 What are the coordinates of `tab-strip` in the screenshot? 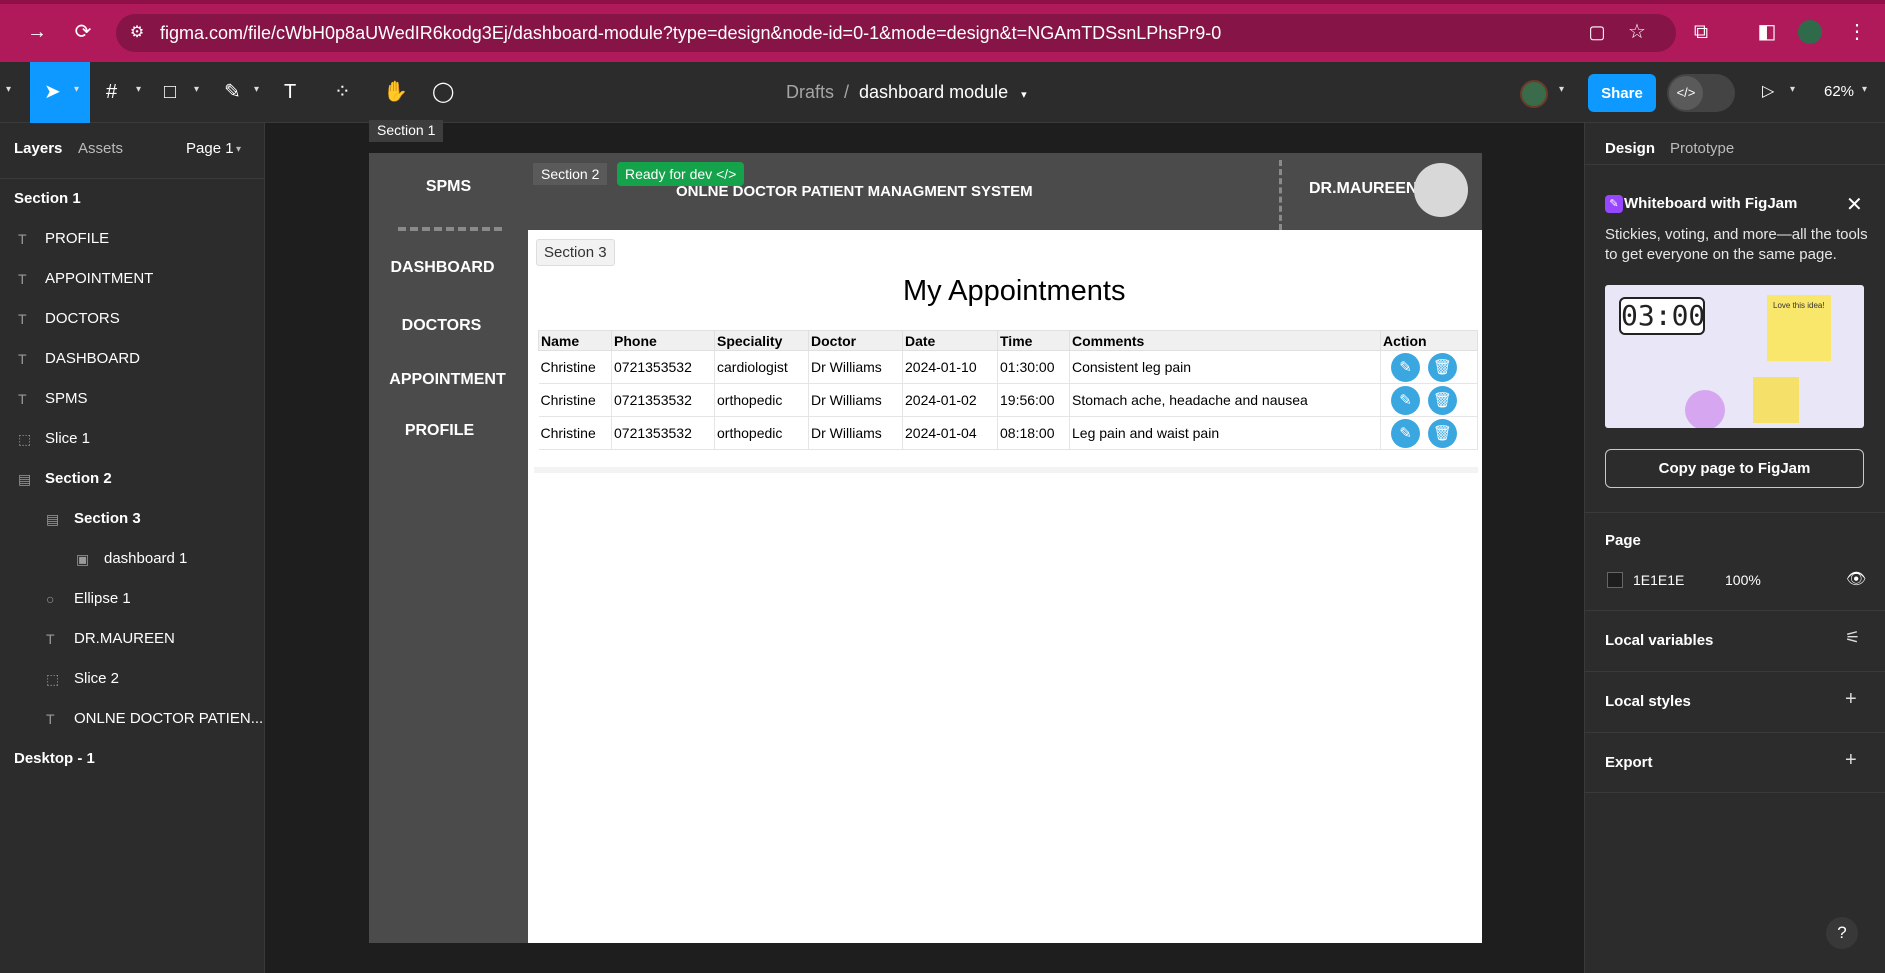 It's located at (942, 2).